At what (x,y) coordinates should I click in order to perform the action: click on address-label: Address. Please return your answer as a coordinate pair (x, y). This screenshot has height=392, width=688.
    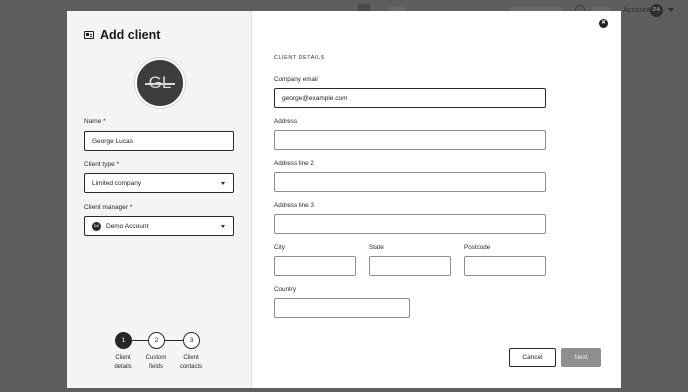
    Looking at the image, I should click on (286, 121).